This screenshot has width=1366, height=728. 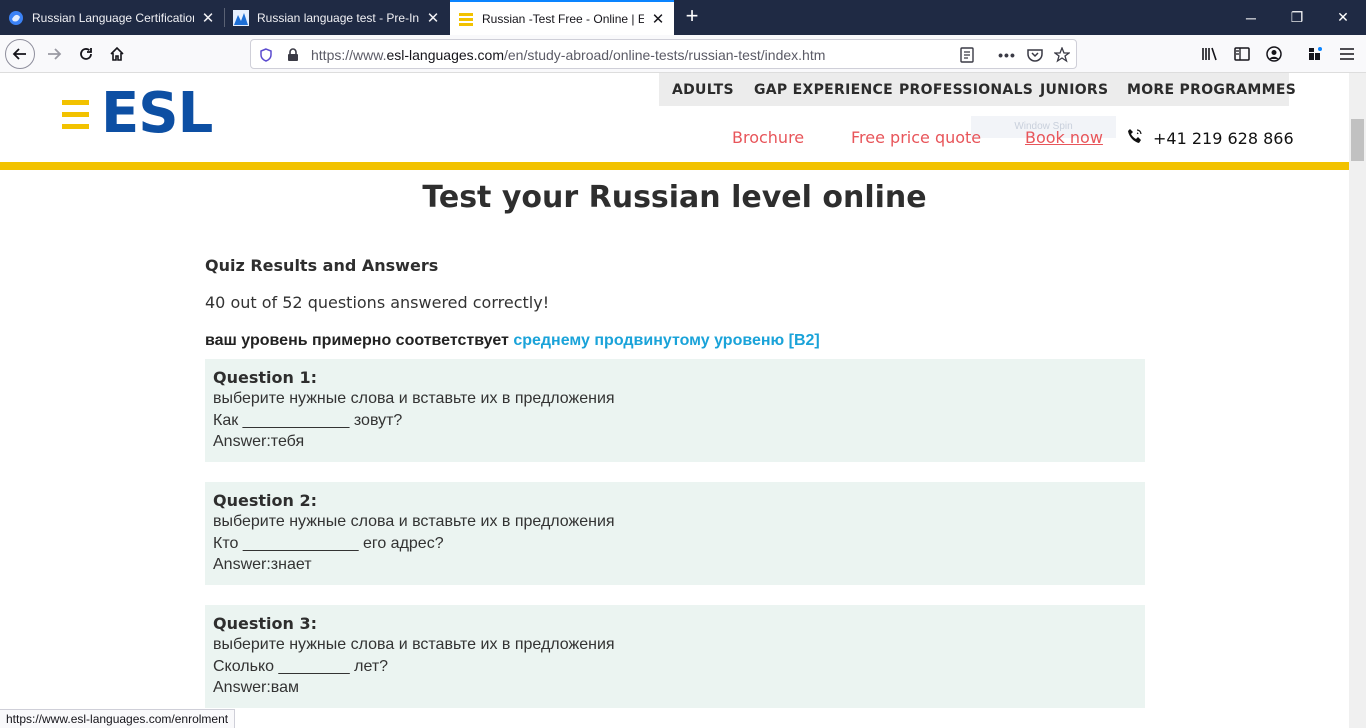 What do you see at coordinates (1211, 90) in the screenshot?
I see `nav-more-programmes: MORE PROGRAMMES` at bounding box center [1211, 90].